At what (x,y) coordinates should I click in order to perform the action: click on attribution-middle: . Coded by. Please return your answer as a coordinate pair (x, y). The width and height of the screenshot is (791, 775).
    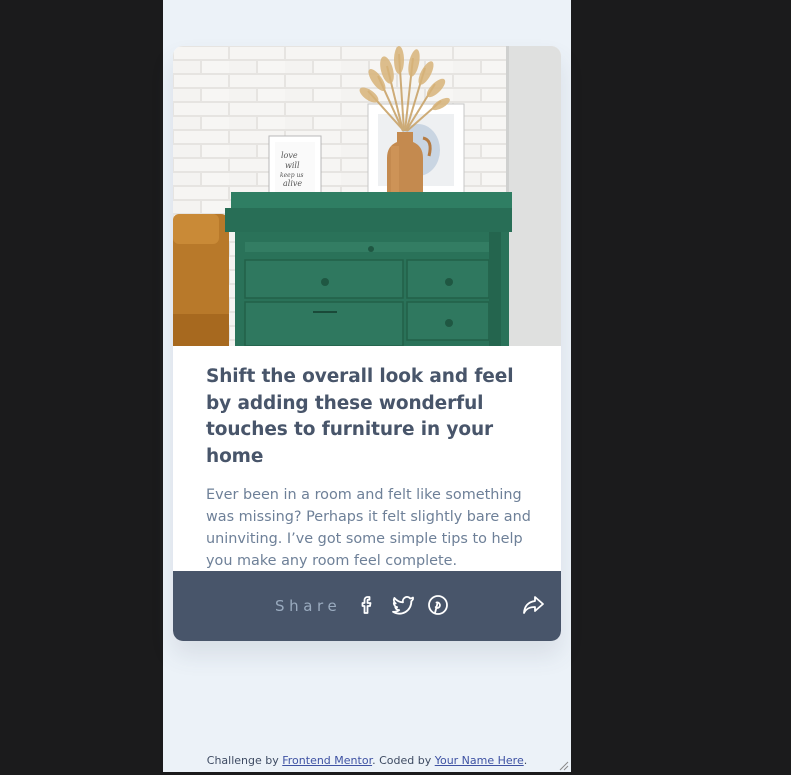
    Looking at the image, I should click on (403, 760).